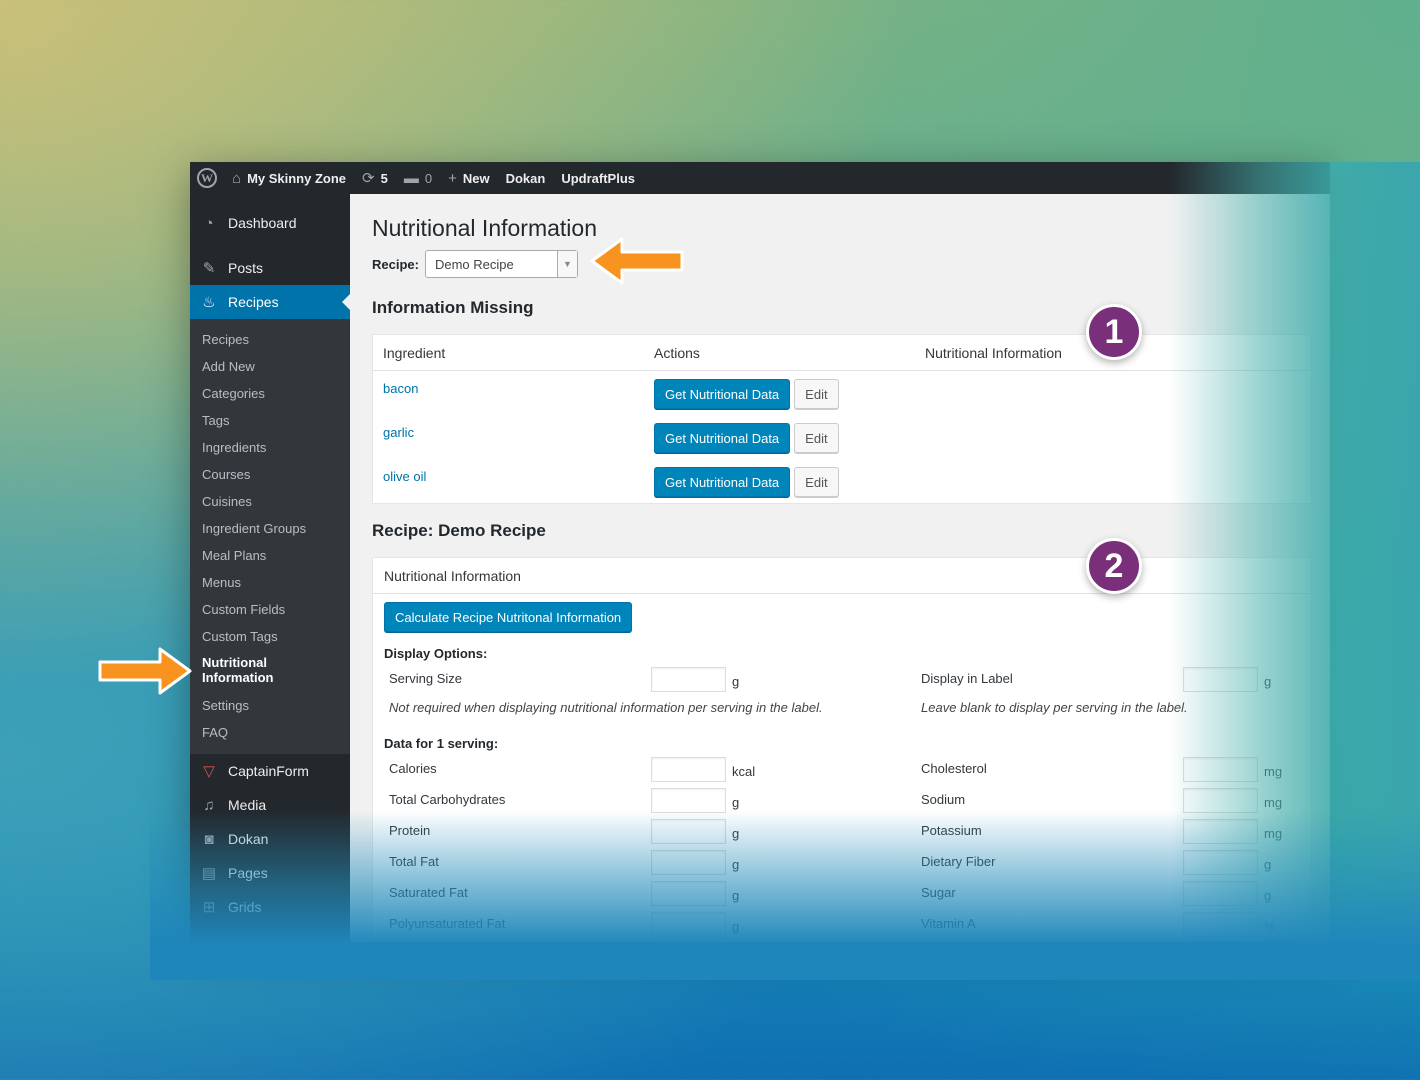 The width and height of the screenshot is (1420, 1080). What do you see at coordinates (289, 178) in the screenshot?
I see `site-name-link: ⌂ My Skinny Zone` at bounding box center [289, 178].